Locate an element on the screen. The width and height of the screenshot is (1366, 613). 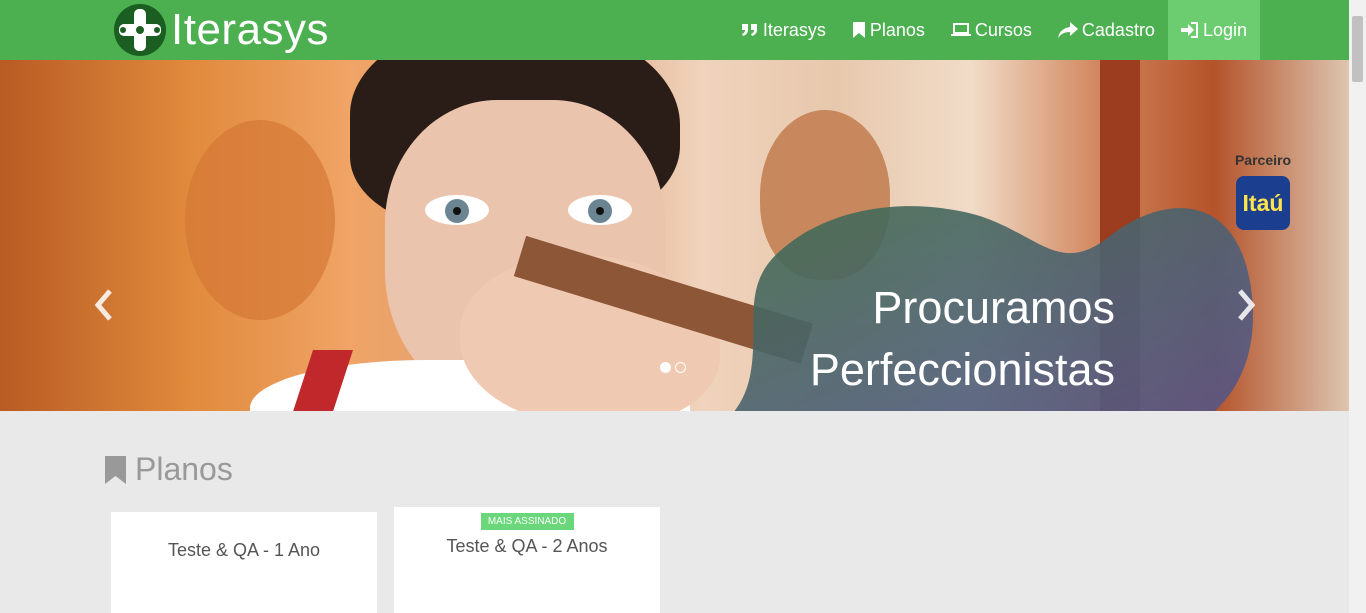
plan-title: Teste & QA - 1 Ano is located at coordinates (244, 550).